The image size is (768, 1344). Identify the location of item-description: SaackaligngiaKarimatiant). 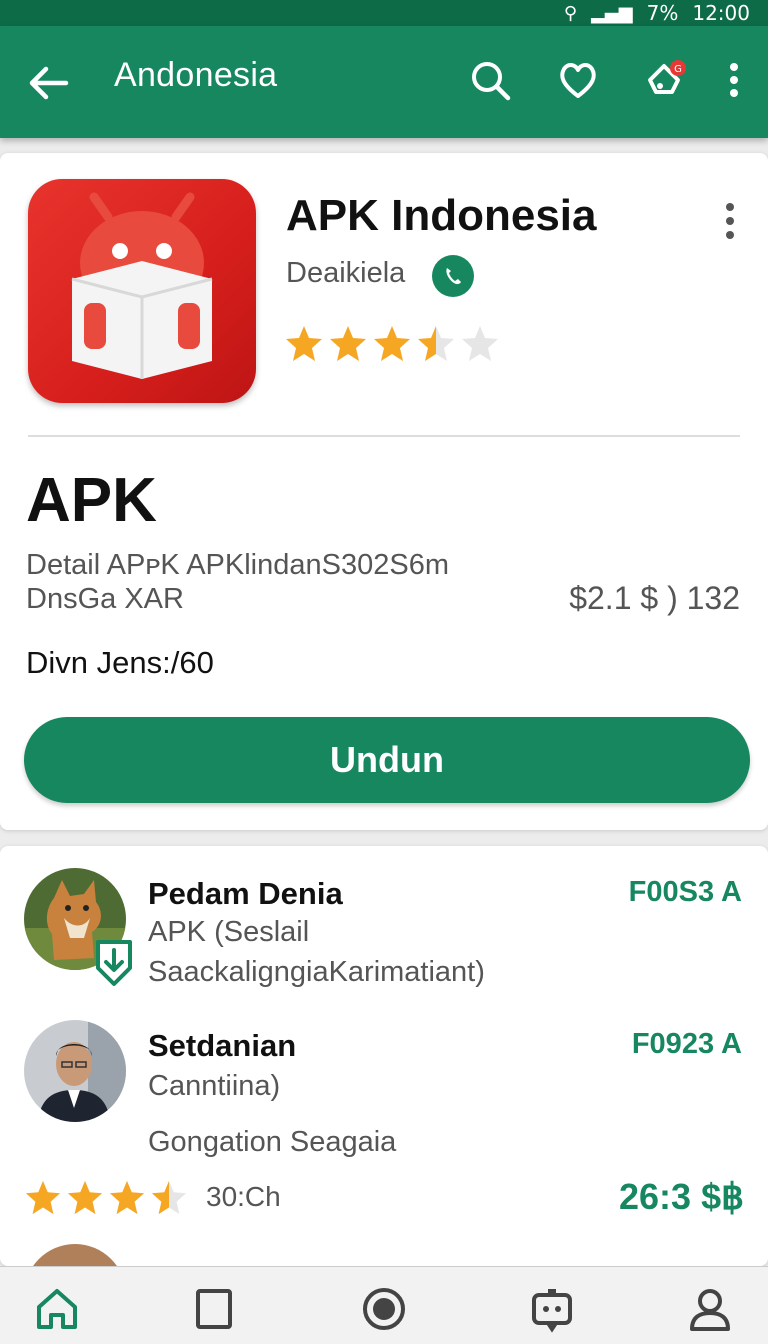
(316, 972).